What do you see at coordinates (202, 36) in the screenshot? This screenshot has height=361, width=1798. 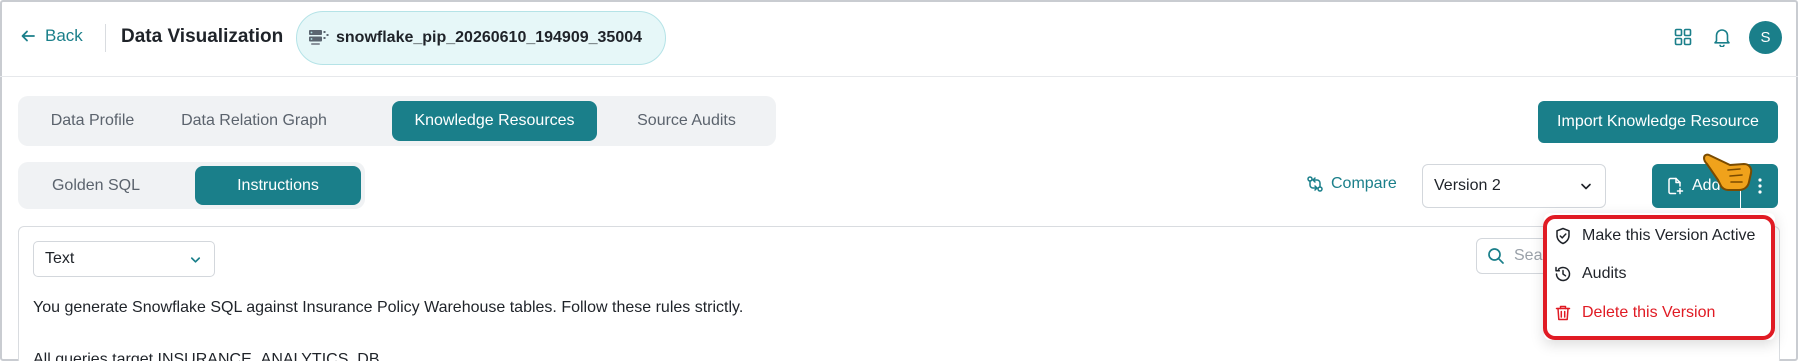 I see `page-title: Data Visualization` at bounding box center [202, 36].